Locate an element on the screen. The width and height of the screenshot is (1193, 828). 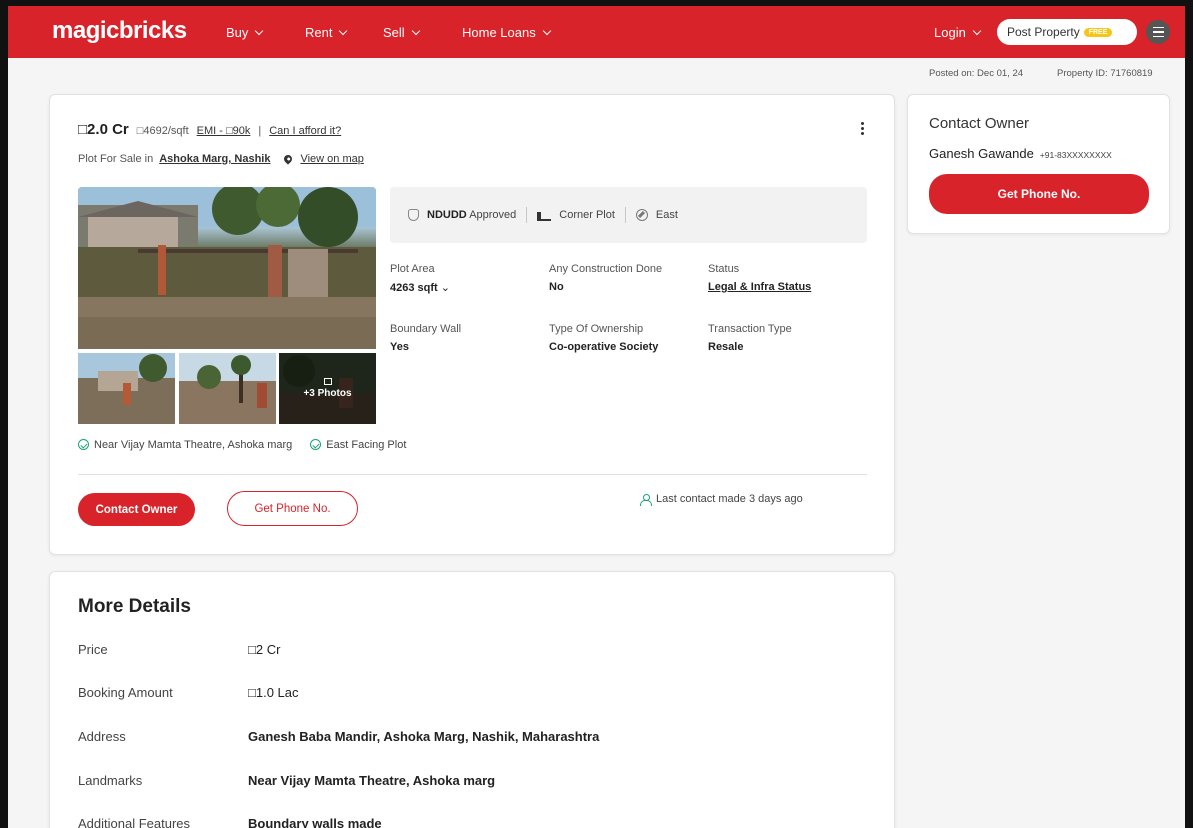
attr-boundary-wall: Boundary Wall Yes is located at coordinates (425, 338).